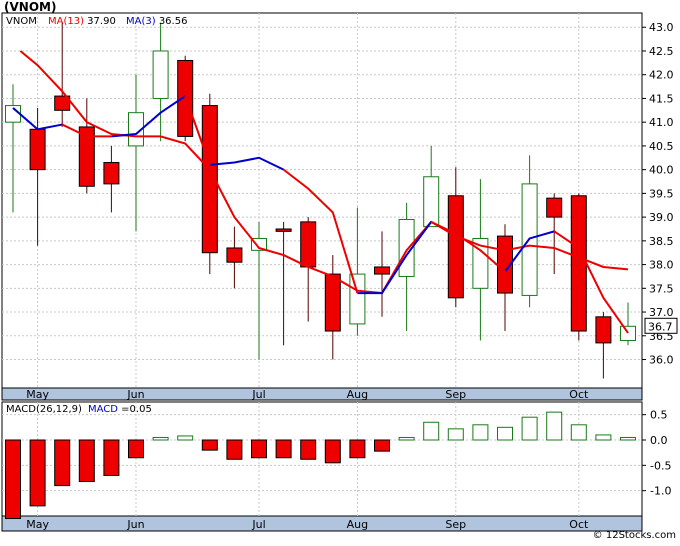  What do you see at coordinates (659, 415) in the screenshot?
I see `macd-tick-label: 0.5` at bounding box center [659, 415].